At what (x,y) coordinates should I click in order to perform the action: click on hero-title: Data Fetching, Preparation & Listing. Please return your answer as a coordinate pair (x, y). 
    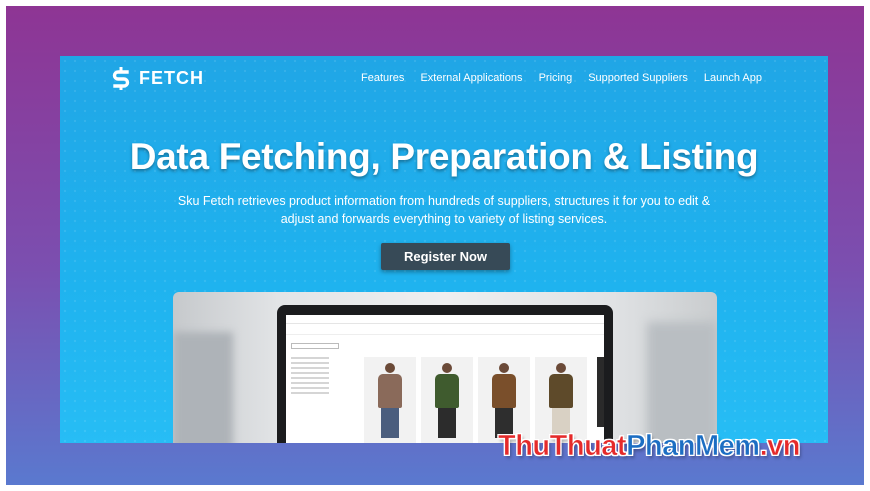
    Looking at the image, I should click on (444, 156).